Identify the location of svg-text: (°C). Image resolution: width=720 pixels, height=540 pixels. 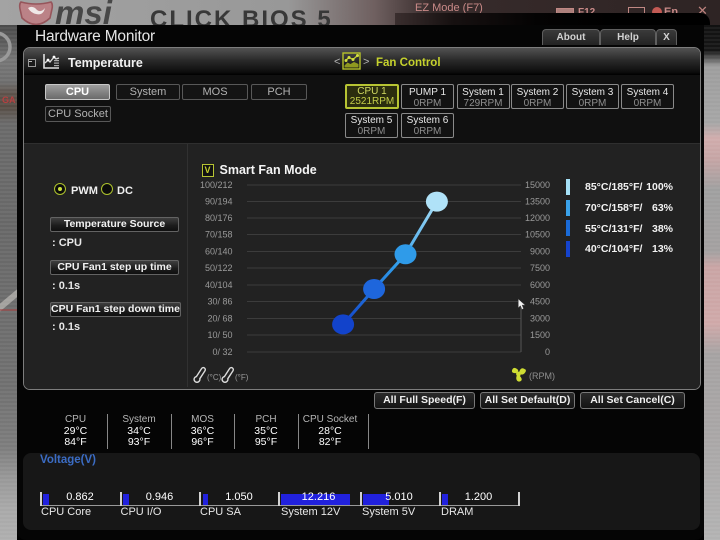
(214, 377).